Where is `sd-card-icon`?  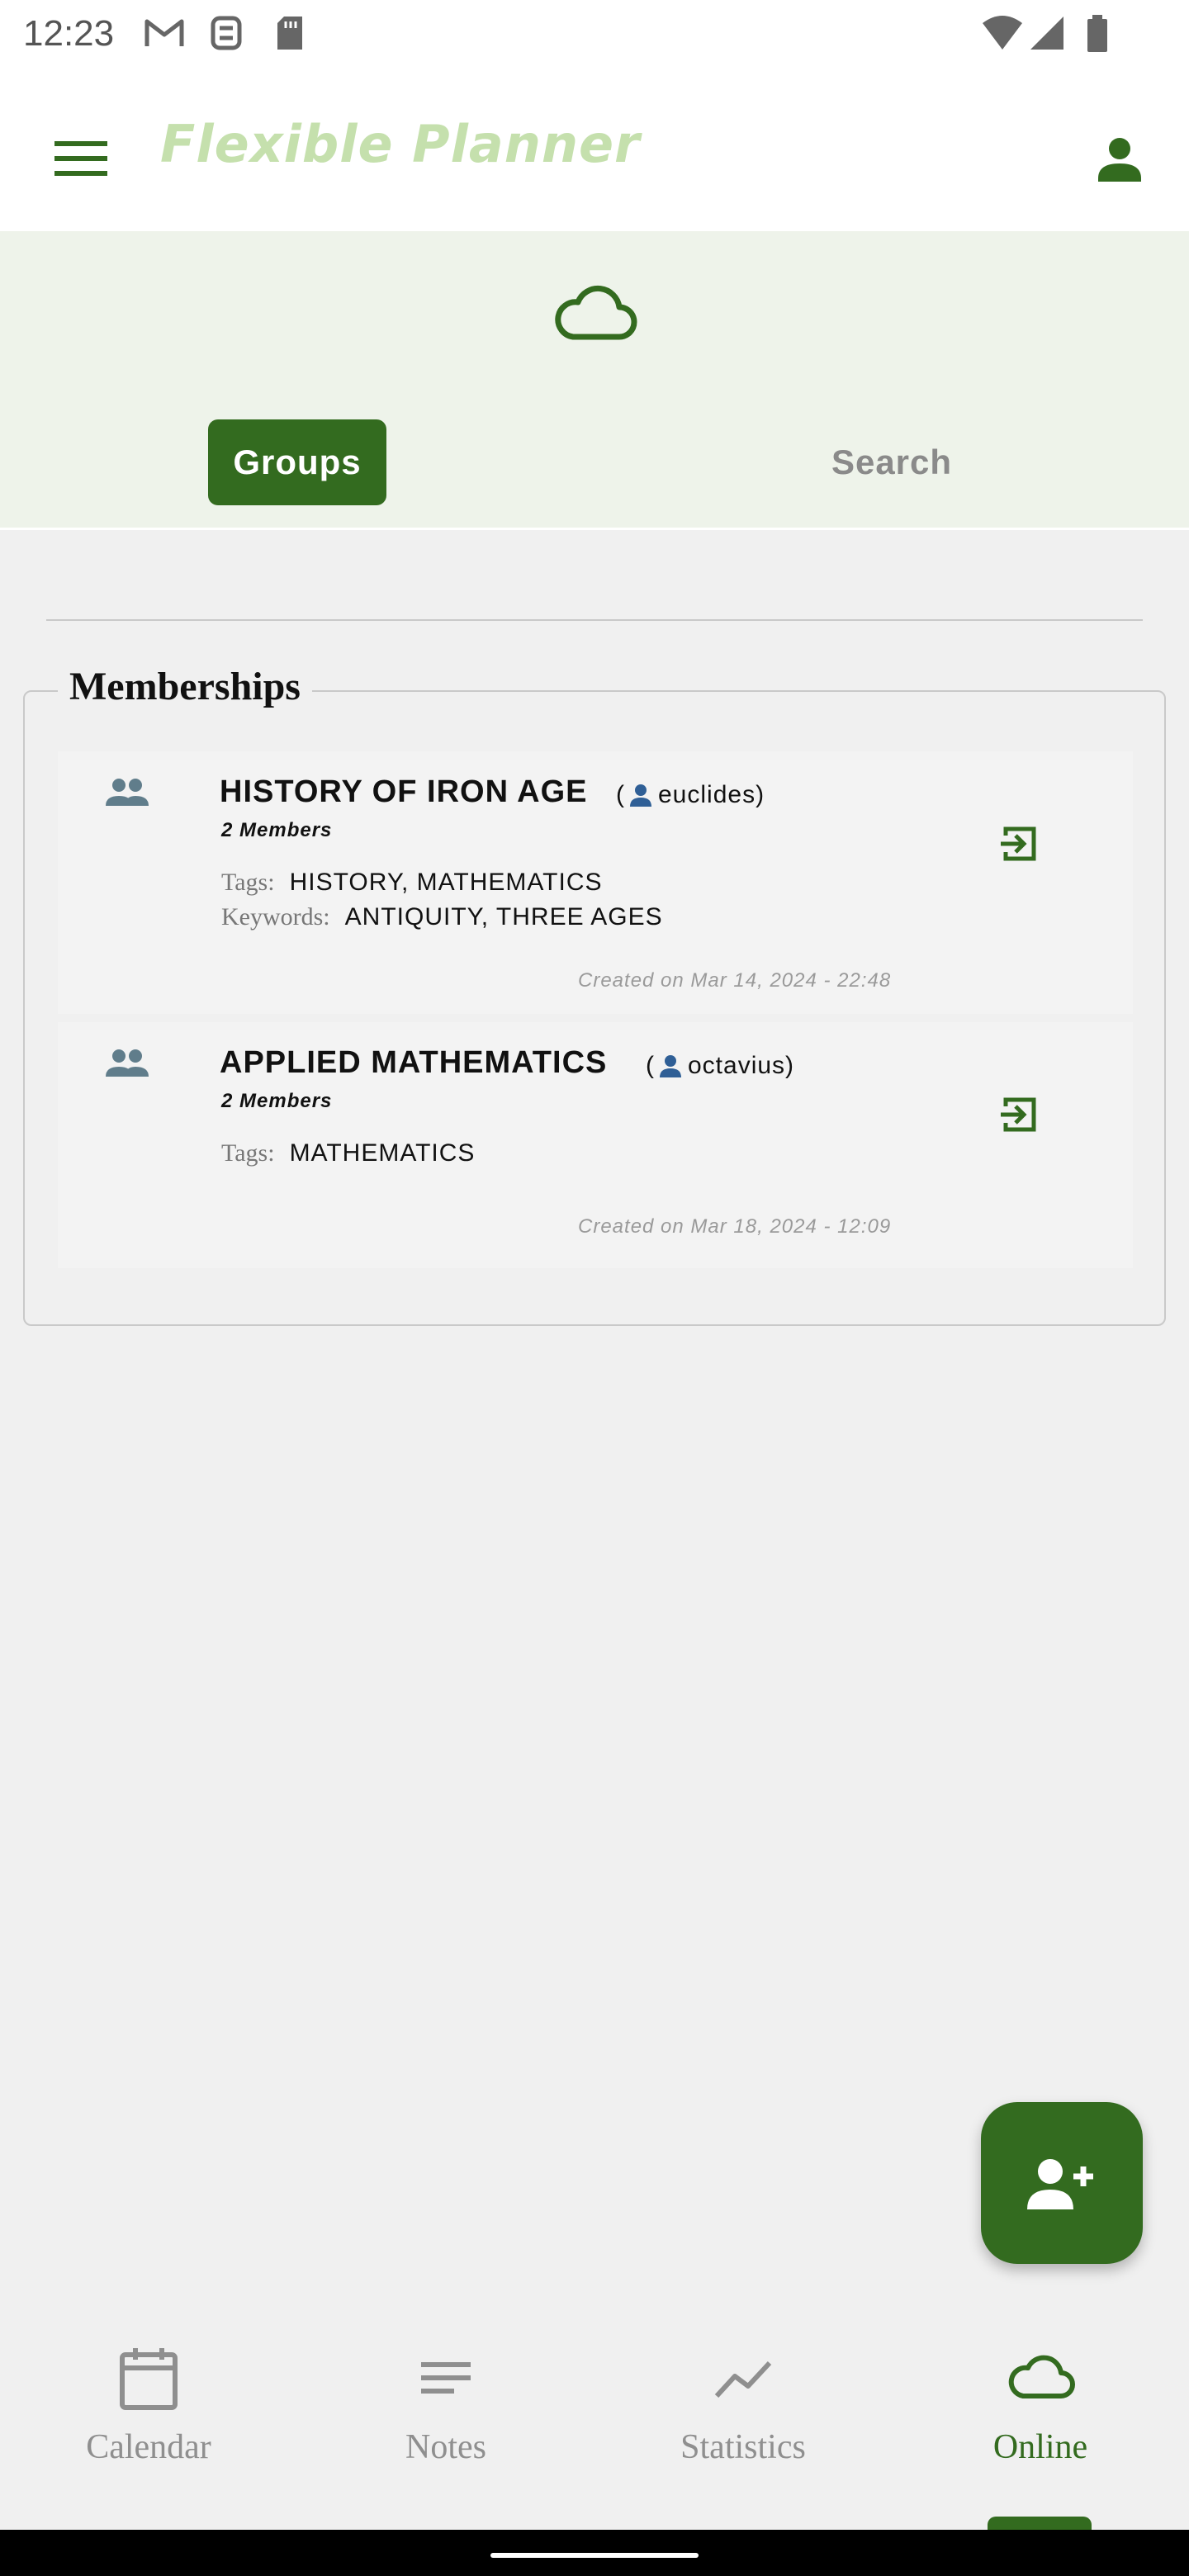
sd-card-icon is located at coordinates (289, 33).